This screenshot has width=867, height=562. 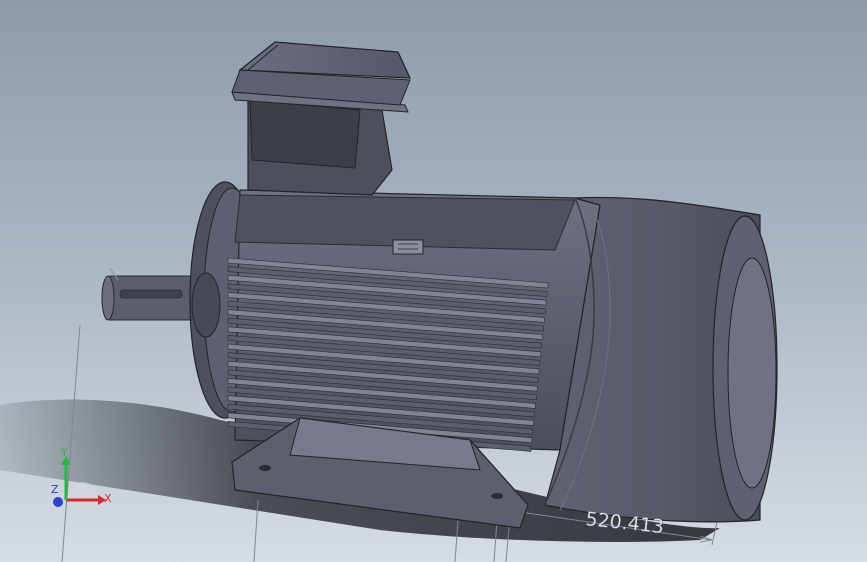 I want to click on x-axis-label: X, so click(x=108, y=498).